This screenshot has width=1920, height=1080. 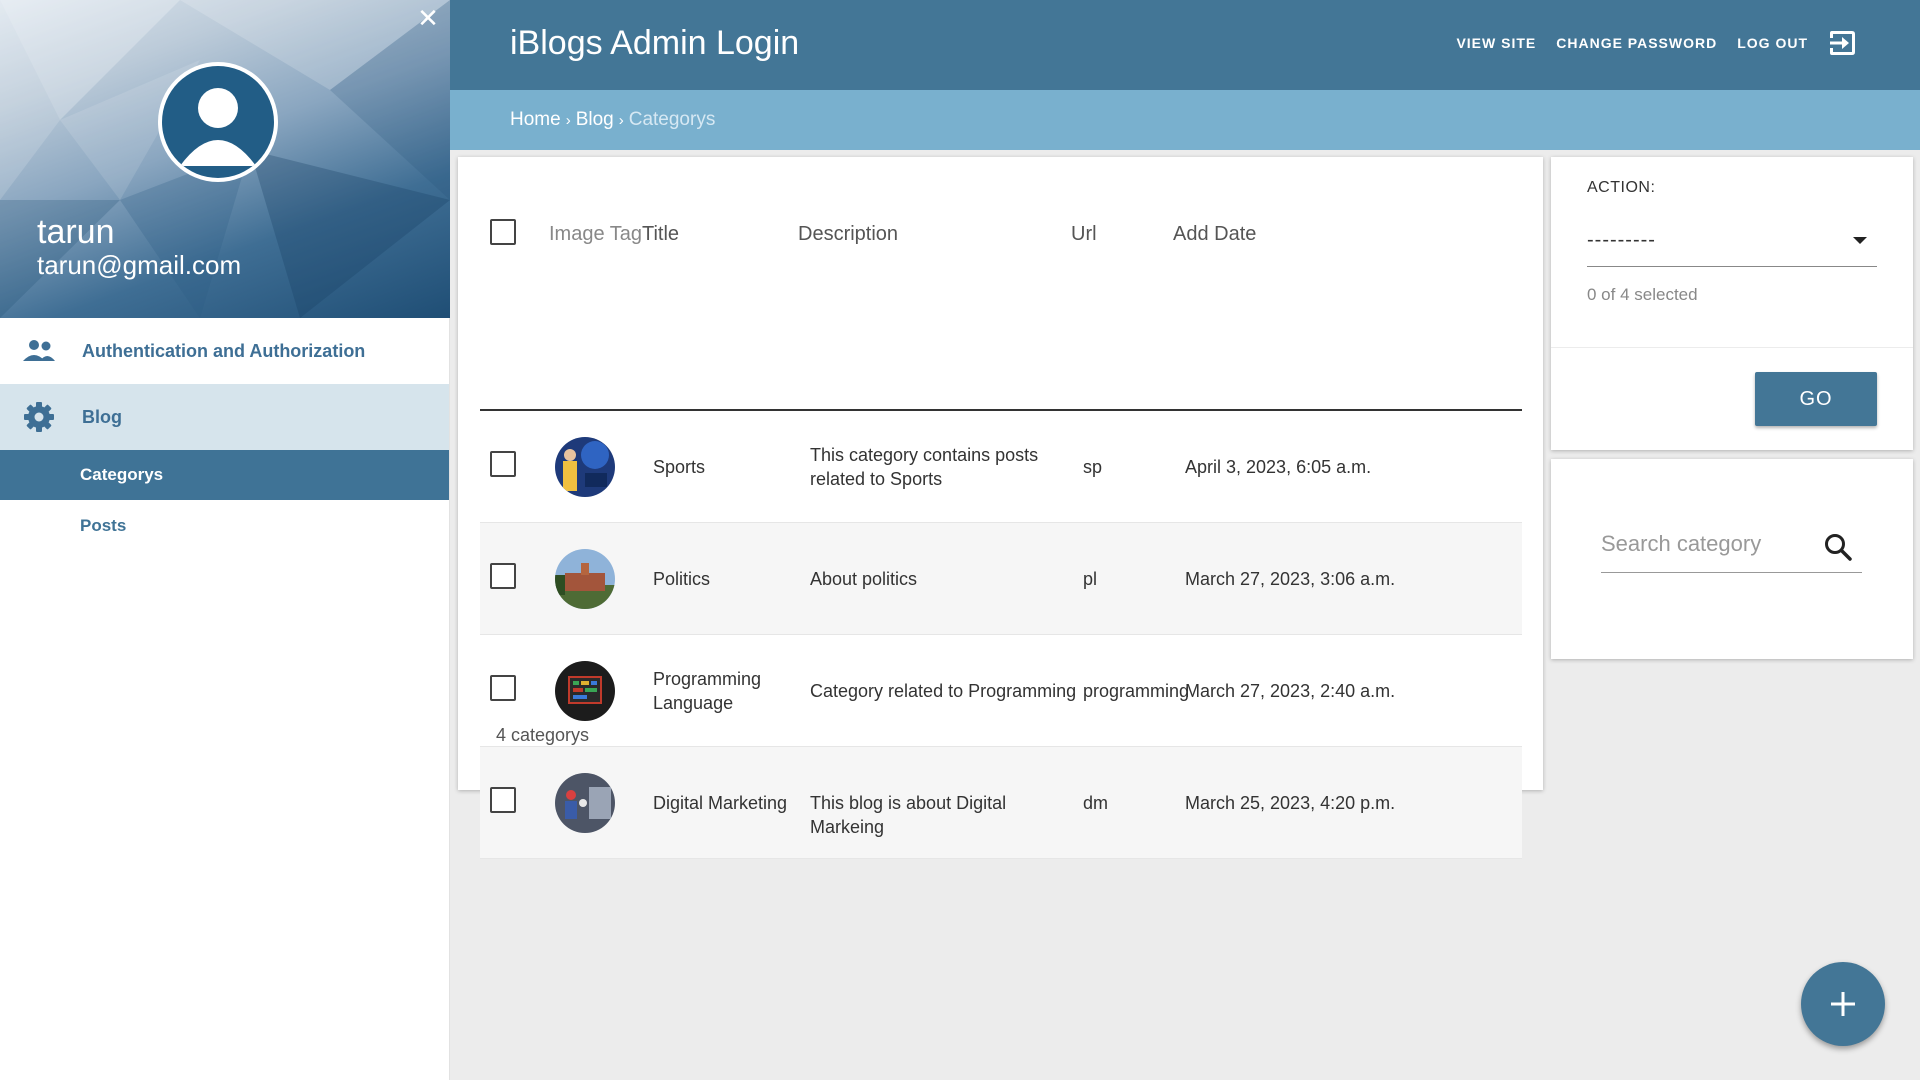 What do you see at coordinates (1839, 548) in the screenshot?
I see `search-icon` at bounding box center [1839, 548].